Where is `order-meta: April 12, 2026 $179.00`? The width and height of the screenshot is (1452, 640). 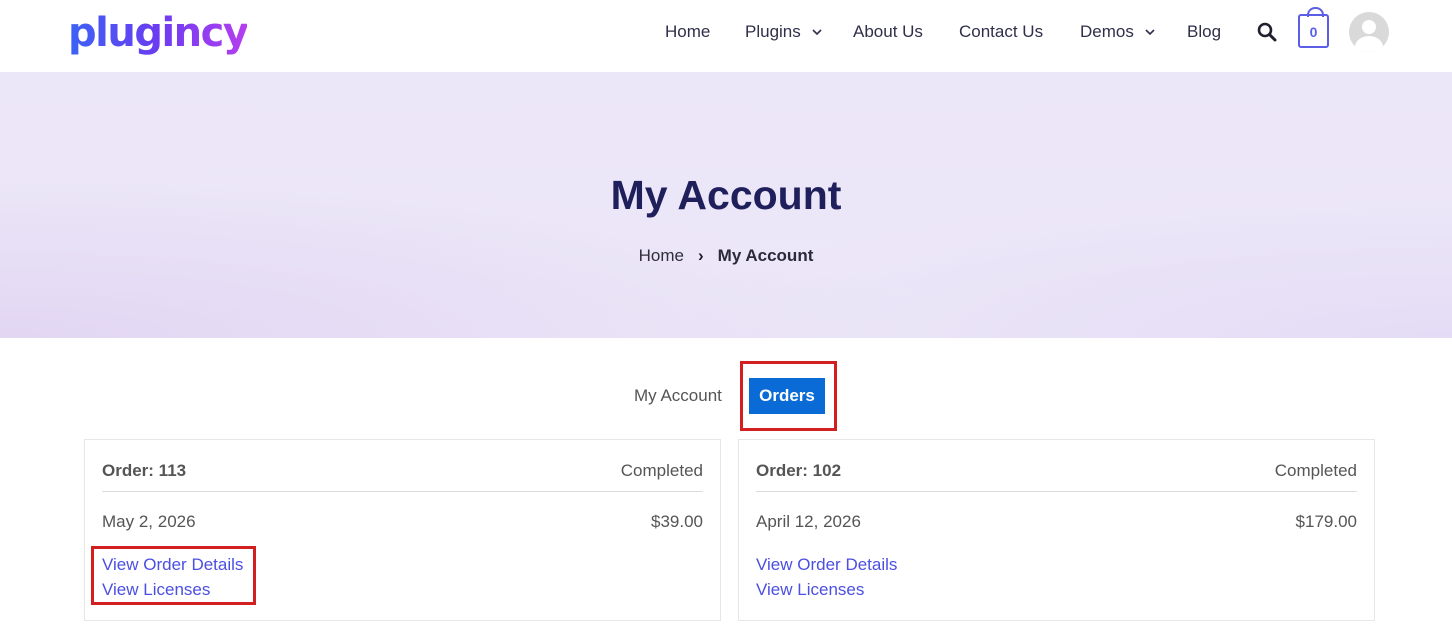 order-meta: April 12, 2026 $179.00 is located at coordinates (1056, 522).